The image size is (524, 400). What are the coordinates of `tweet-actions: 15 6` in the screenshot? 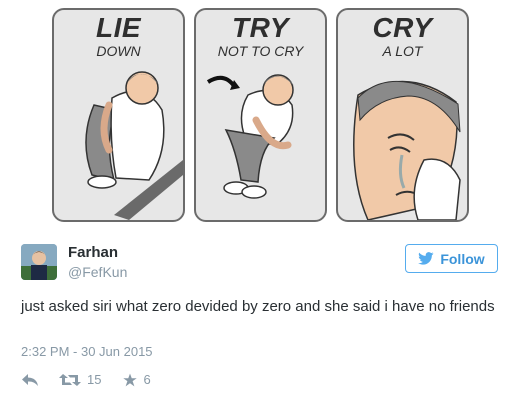 It's located at (86, 379).